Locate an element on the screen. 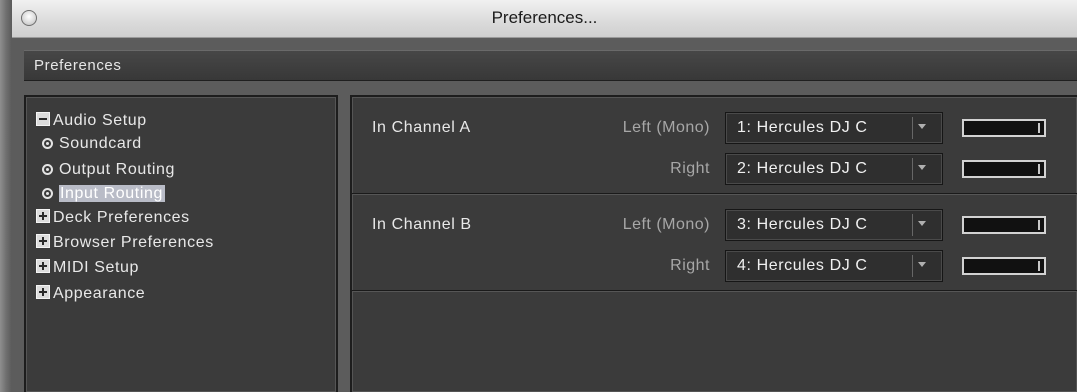 The height and width of the screenshot is (392, 1077). tree-item-label: MIDI Setup is located at coordinates (96, 267).